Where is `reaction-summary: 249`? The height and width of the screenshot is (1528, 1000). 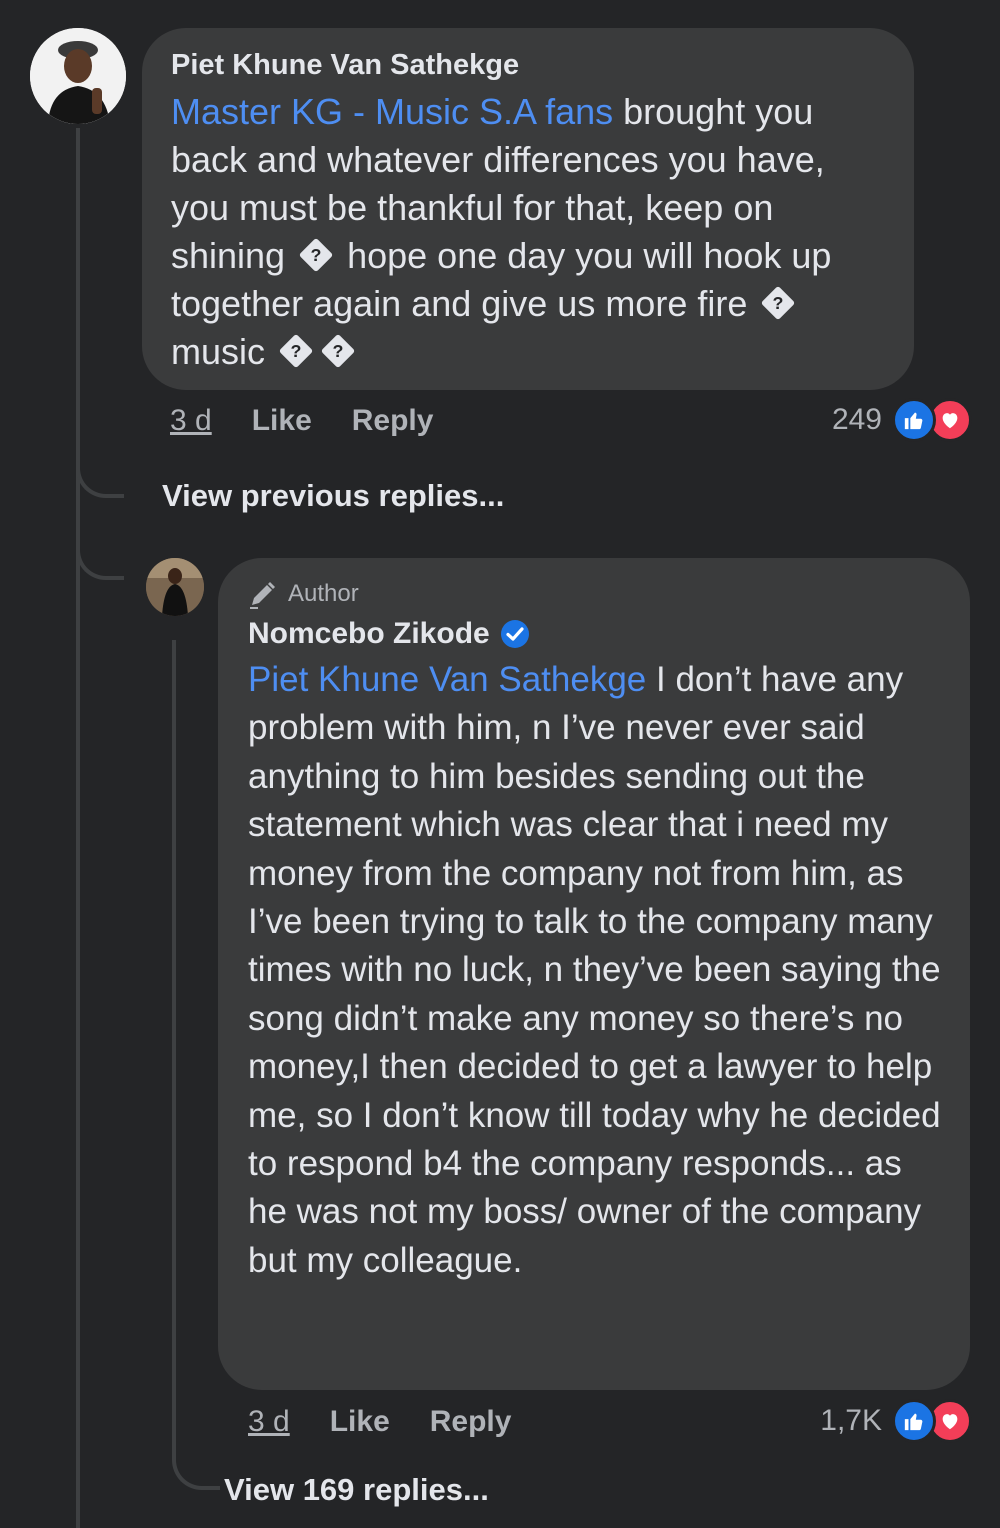
reaction-summary: 249 is located at coordinates (902, 420).